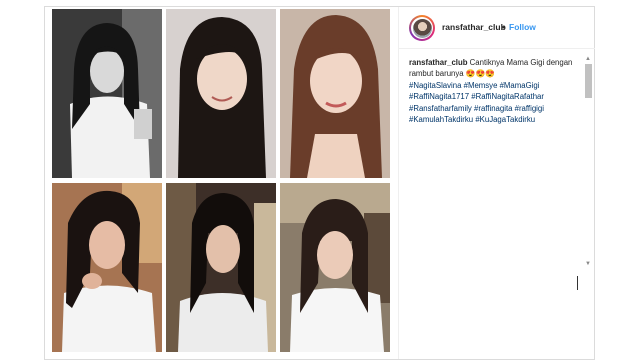 The image size is (640, 360). I want to click on scroll-thumb, so click(588, 81).